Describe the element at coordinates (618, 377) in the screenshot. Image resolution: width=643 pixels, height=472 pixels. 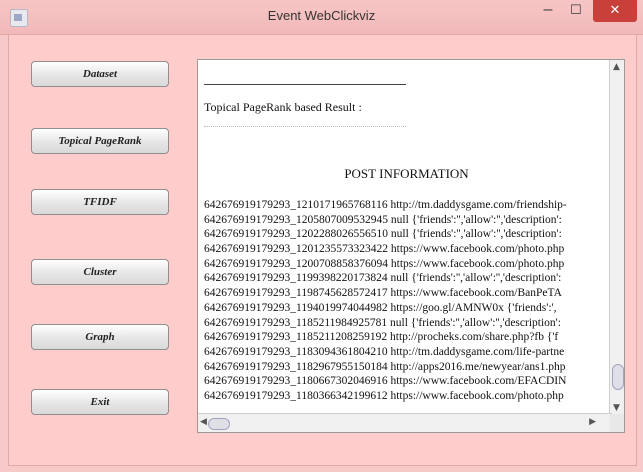
I see `vertical-scroll-thumb` at that location.